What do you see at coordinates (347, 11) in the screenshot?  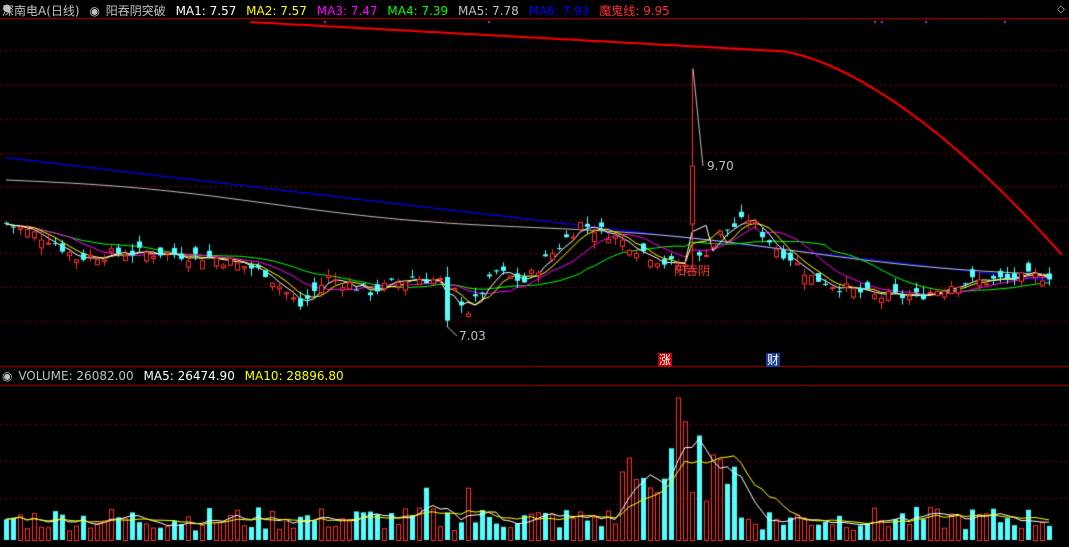 I see `ma3-value: MA3: 7.47` at bounding box center [347, 11].